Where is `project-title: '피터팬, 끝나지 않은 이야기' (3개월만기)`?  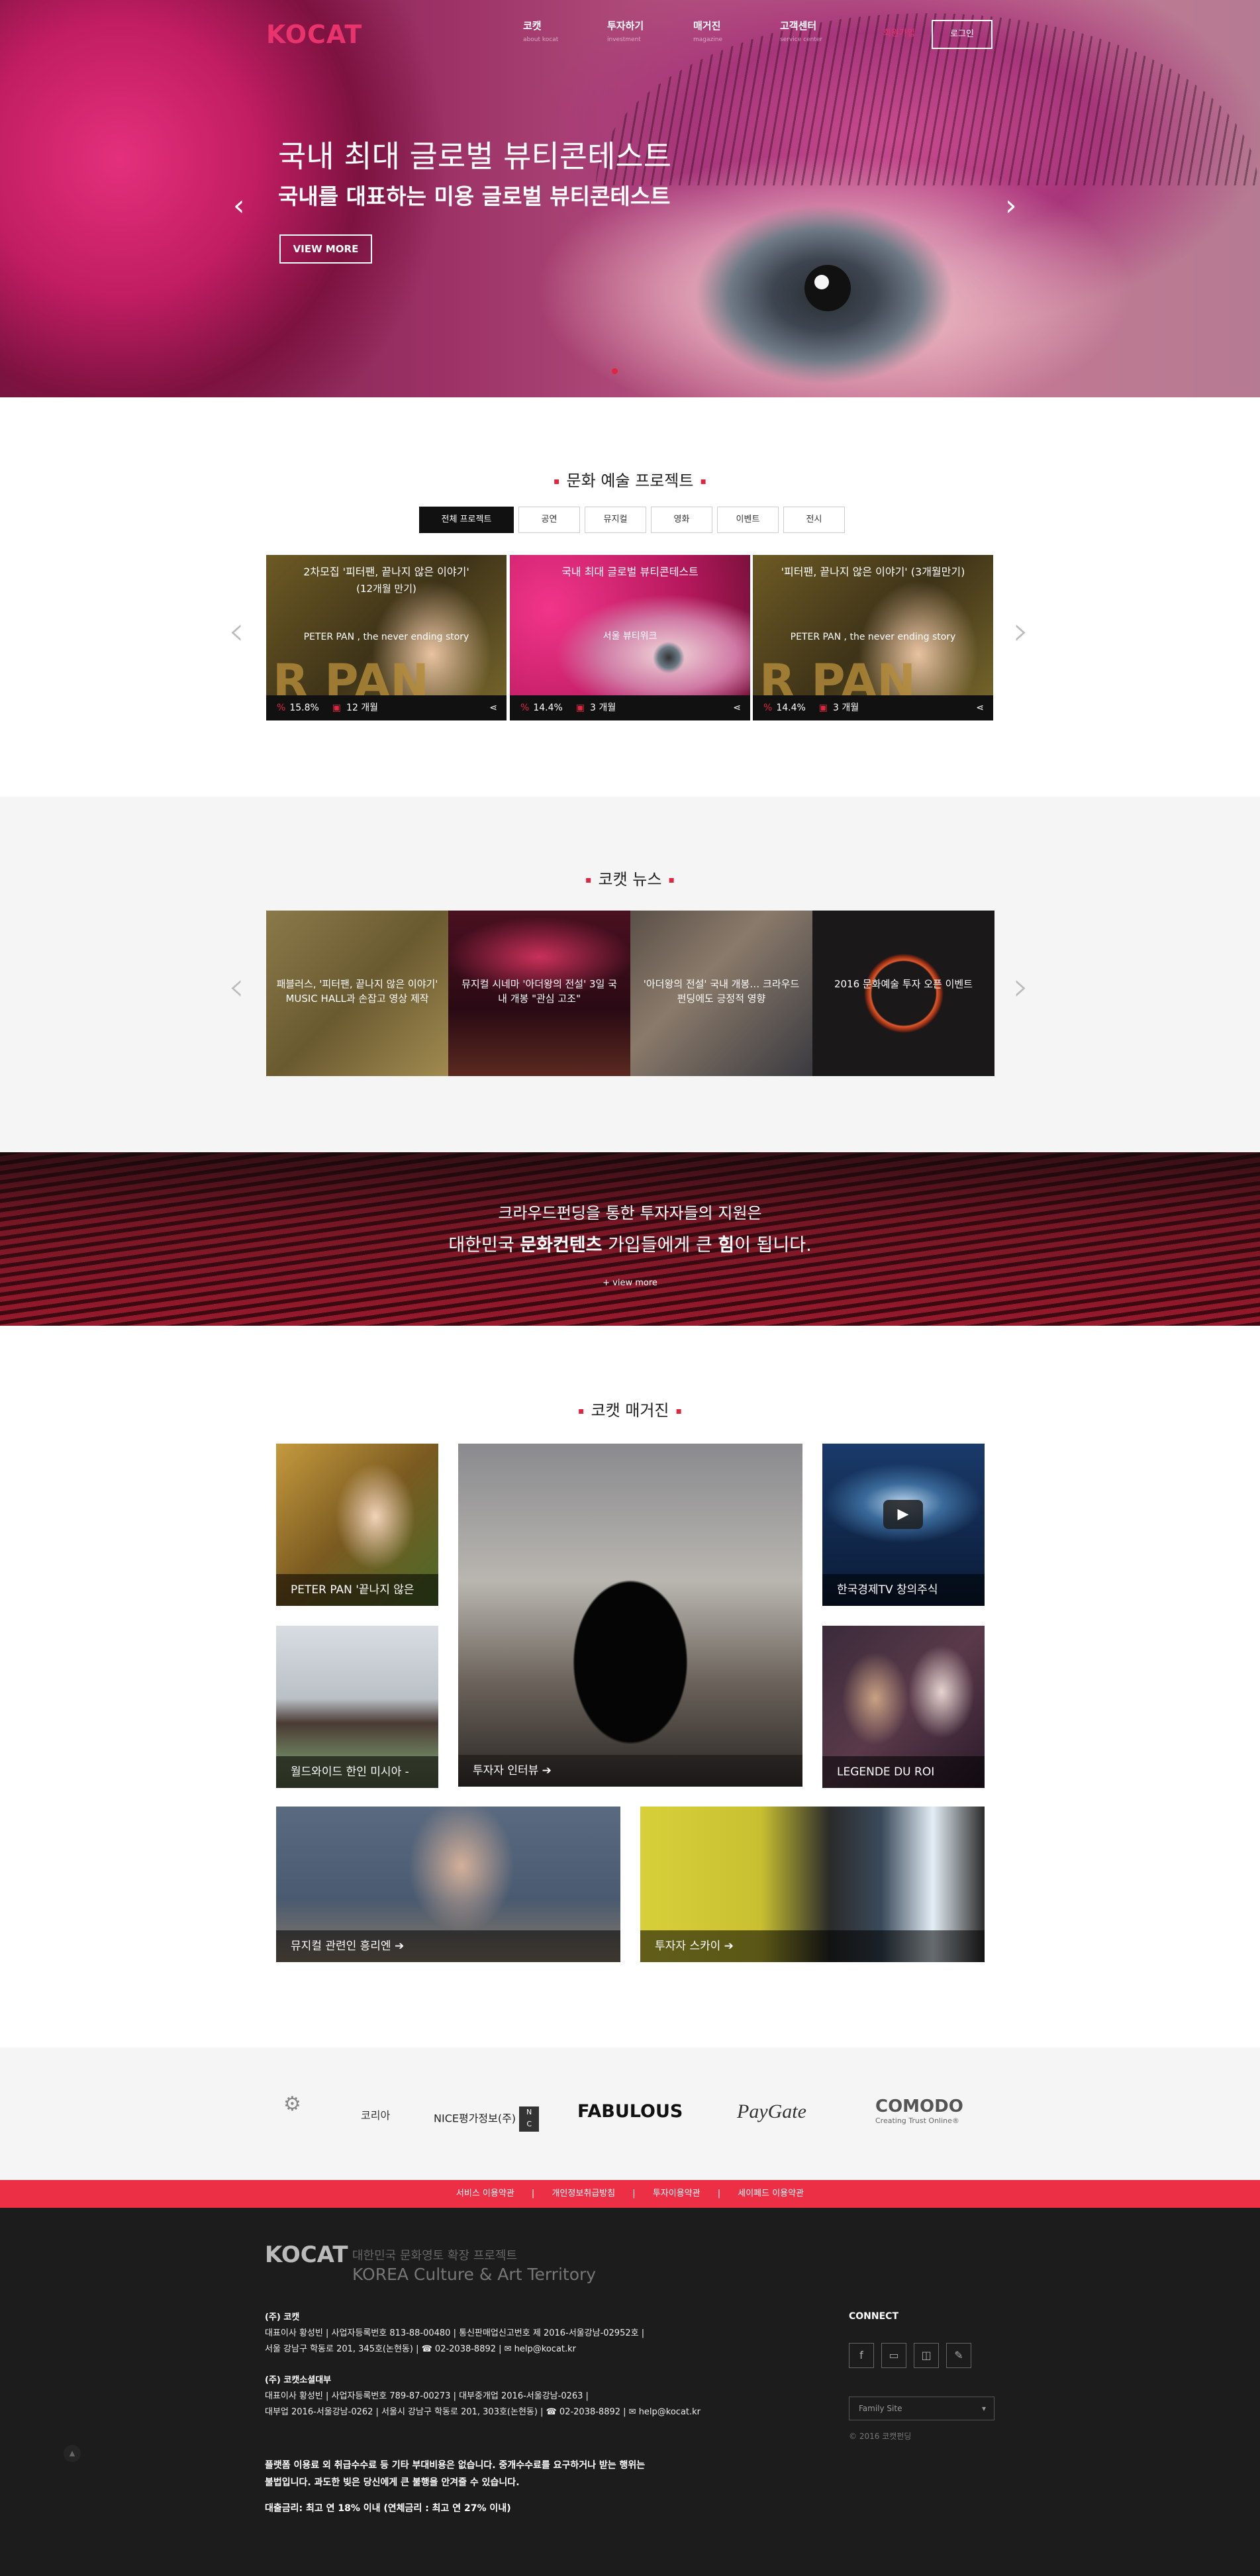
project-title: '피터팬, 끝나지 않은 이야기' (3개월만기) is located at coordinates (873, 572).